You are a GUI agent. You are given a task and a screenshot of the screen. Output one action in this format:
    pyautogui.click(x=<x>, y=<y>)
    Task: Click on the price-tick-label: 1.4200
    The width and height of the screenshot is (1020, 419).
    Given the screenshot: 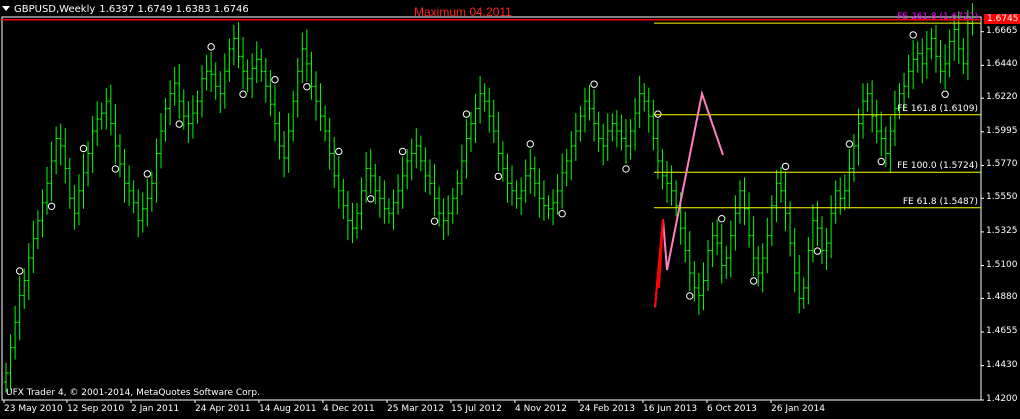 What is the action you would take?
    pyautogui.click(x=1002, y=399)
    